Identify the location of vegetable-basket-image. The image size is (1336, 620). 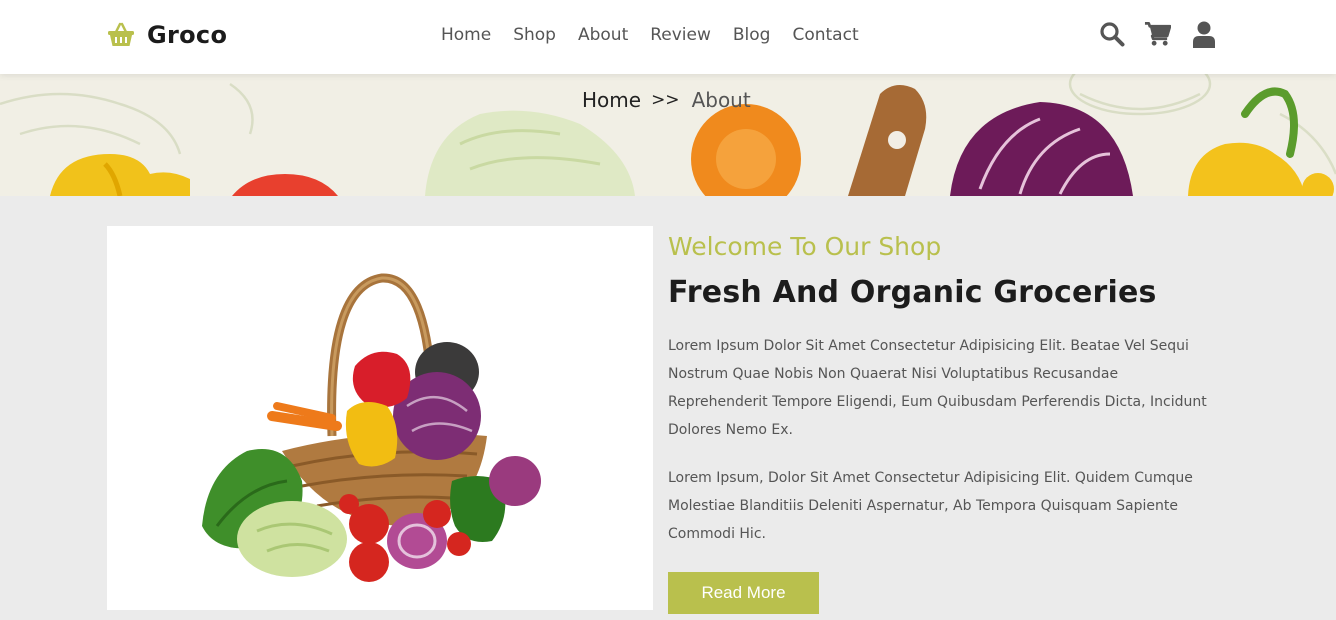
(371, 427).